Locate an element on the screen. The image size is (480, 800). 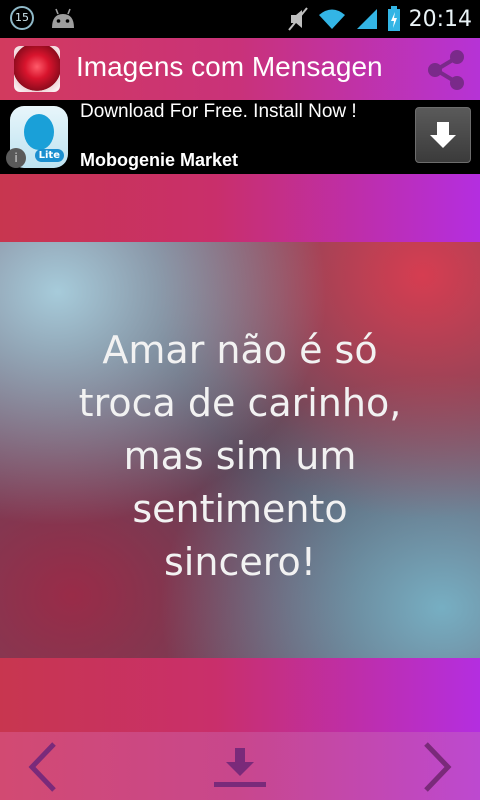
wifi-icon is located at coordinates (331, 19).